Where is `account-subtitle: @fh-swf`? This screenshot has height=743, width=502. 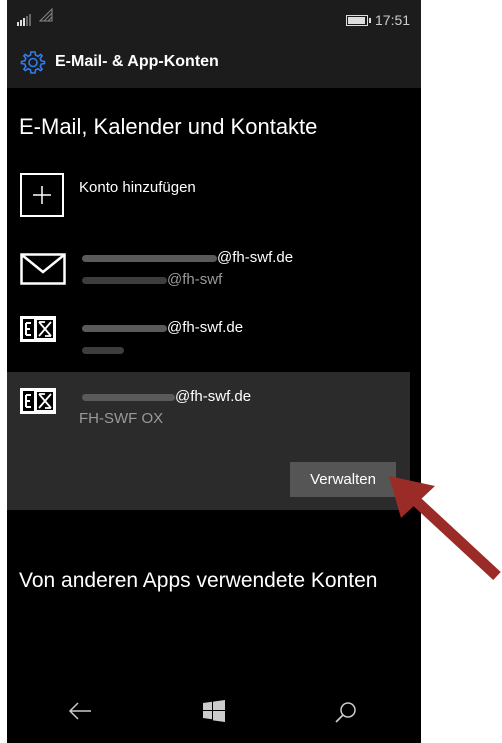
account-subtitle: @fh-swf is located at coordinates (152, 279).